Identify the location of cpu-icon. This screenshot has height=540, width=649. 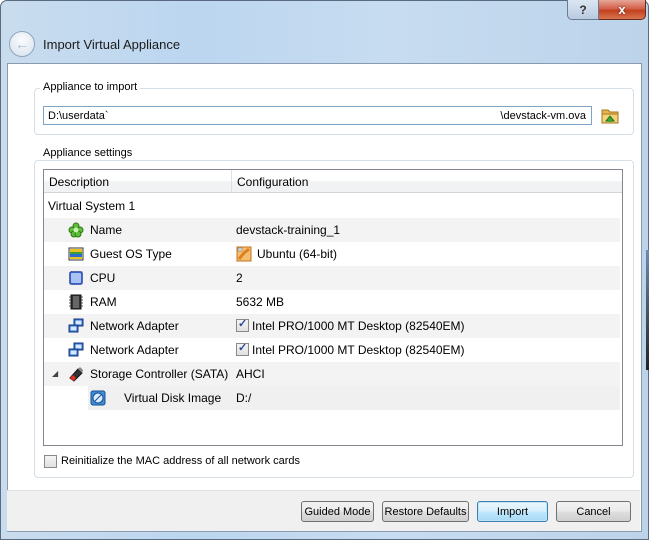
(76, 278).